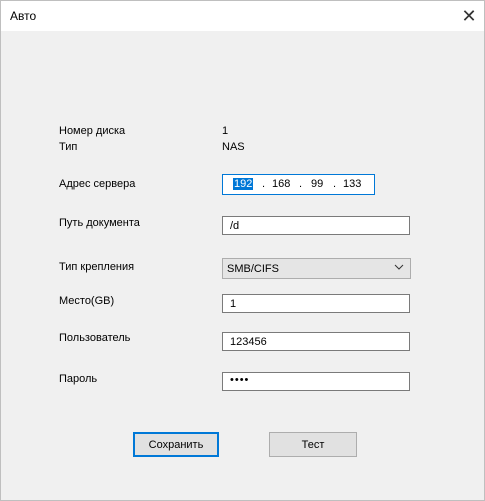 Image resolution: width=485 pixels, height=501 pixels. I want to click on server-address-label: Адрес сервера, so click(97, 184).